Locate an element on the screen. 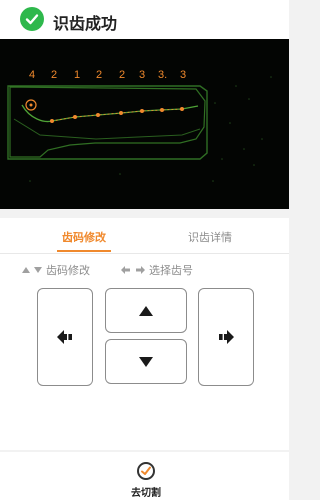 The height and width of the screenshot is (500, 320). tab-bar: 齿码修改 识齿详情 is located at coordinates (144, 236).